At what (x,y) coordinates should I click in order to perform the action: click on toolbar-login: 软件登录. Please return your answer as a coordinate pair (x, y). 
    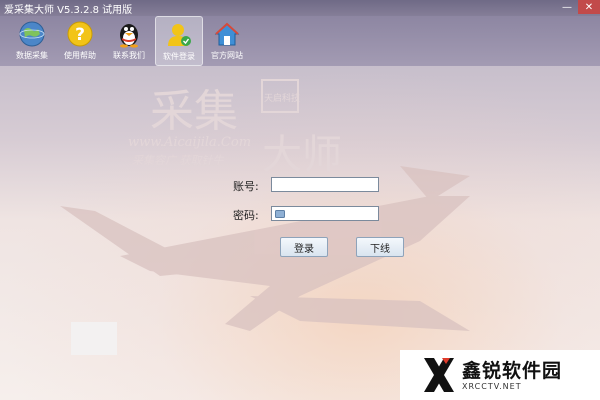
    Looking at the image, I should click on (179, 41).